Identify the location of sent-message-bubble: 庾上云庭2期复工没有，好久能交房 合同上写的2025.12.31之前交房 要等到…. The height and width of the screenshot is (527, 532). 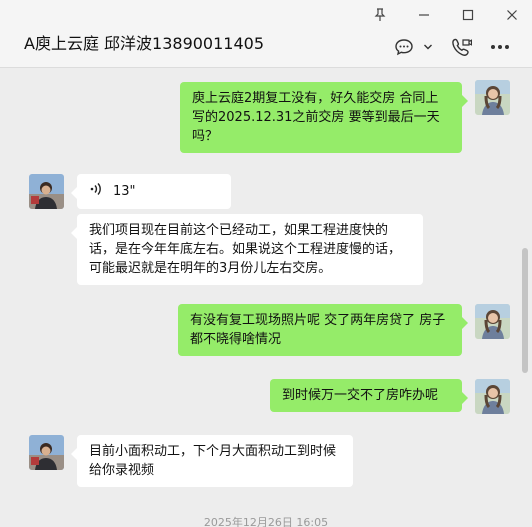
(324, 117).